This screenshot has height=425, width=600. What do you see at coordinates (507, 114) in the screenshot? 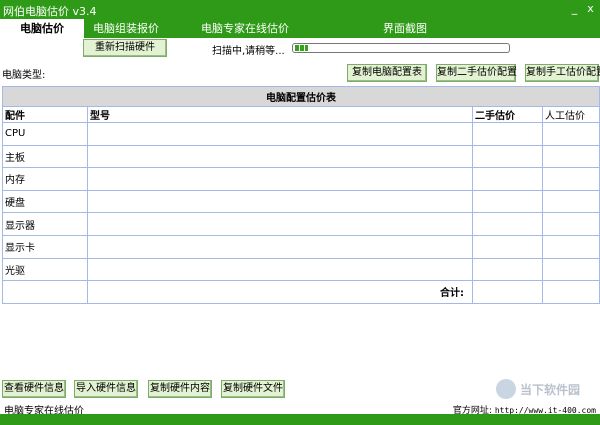
I see `header-used-price: 二手估价` at bounding box center [507, 114].